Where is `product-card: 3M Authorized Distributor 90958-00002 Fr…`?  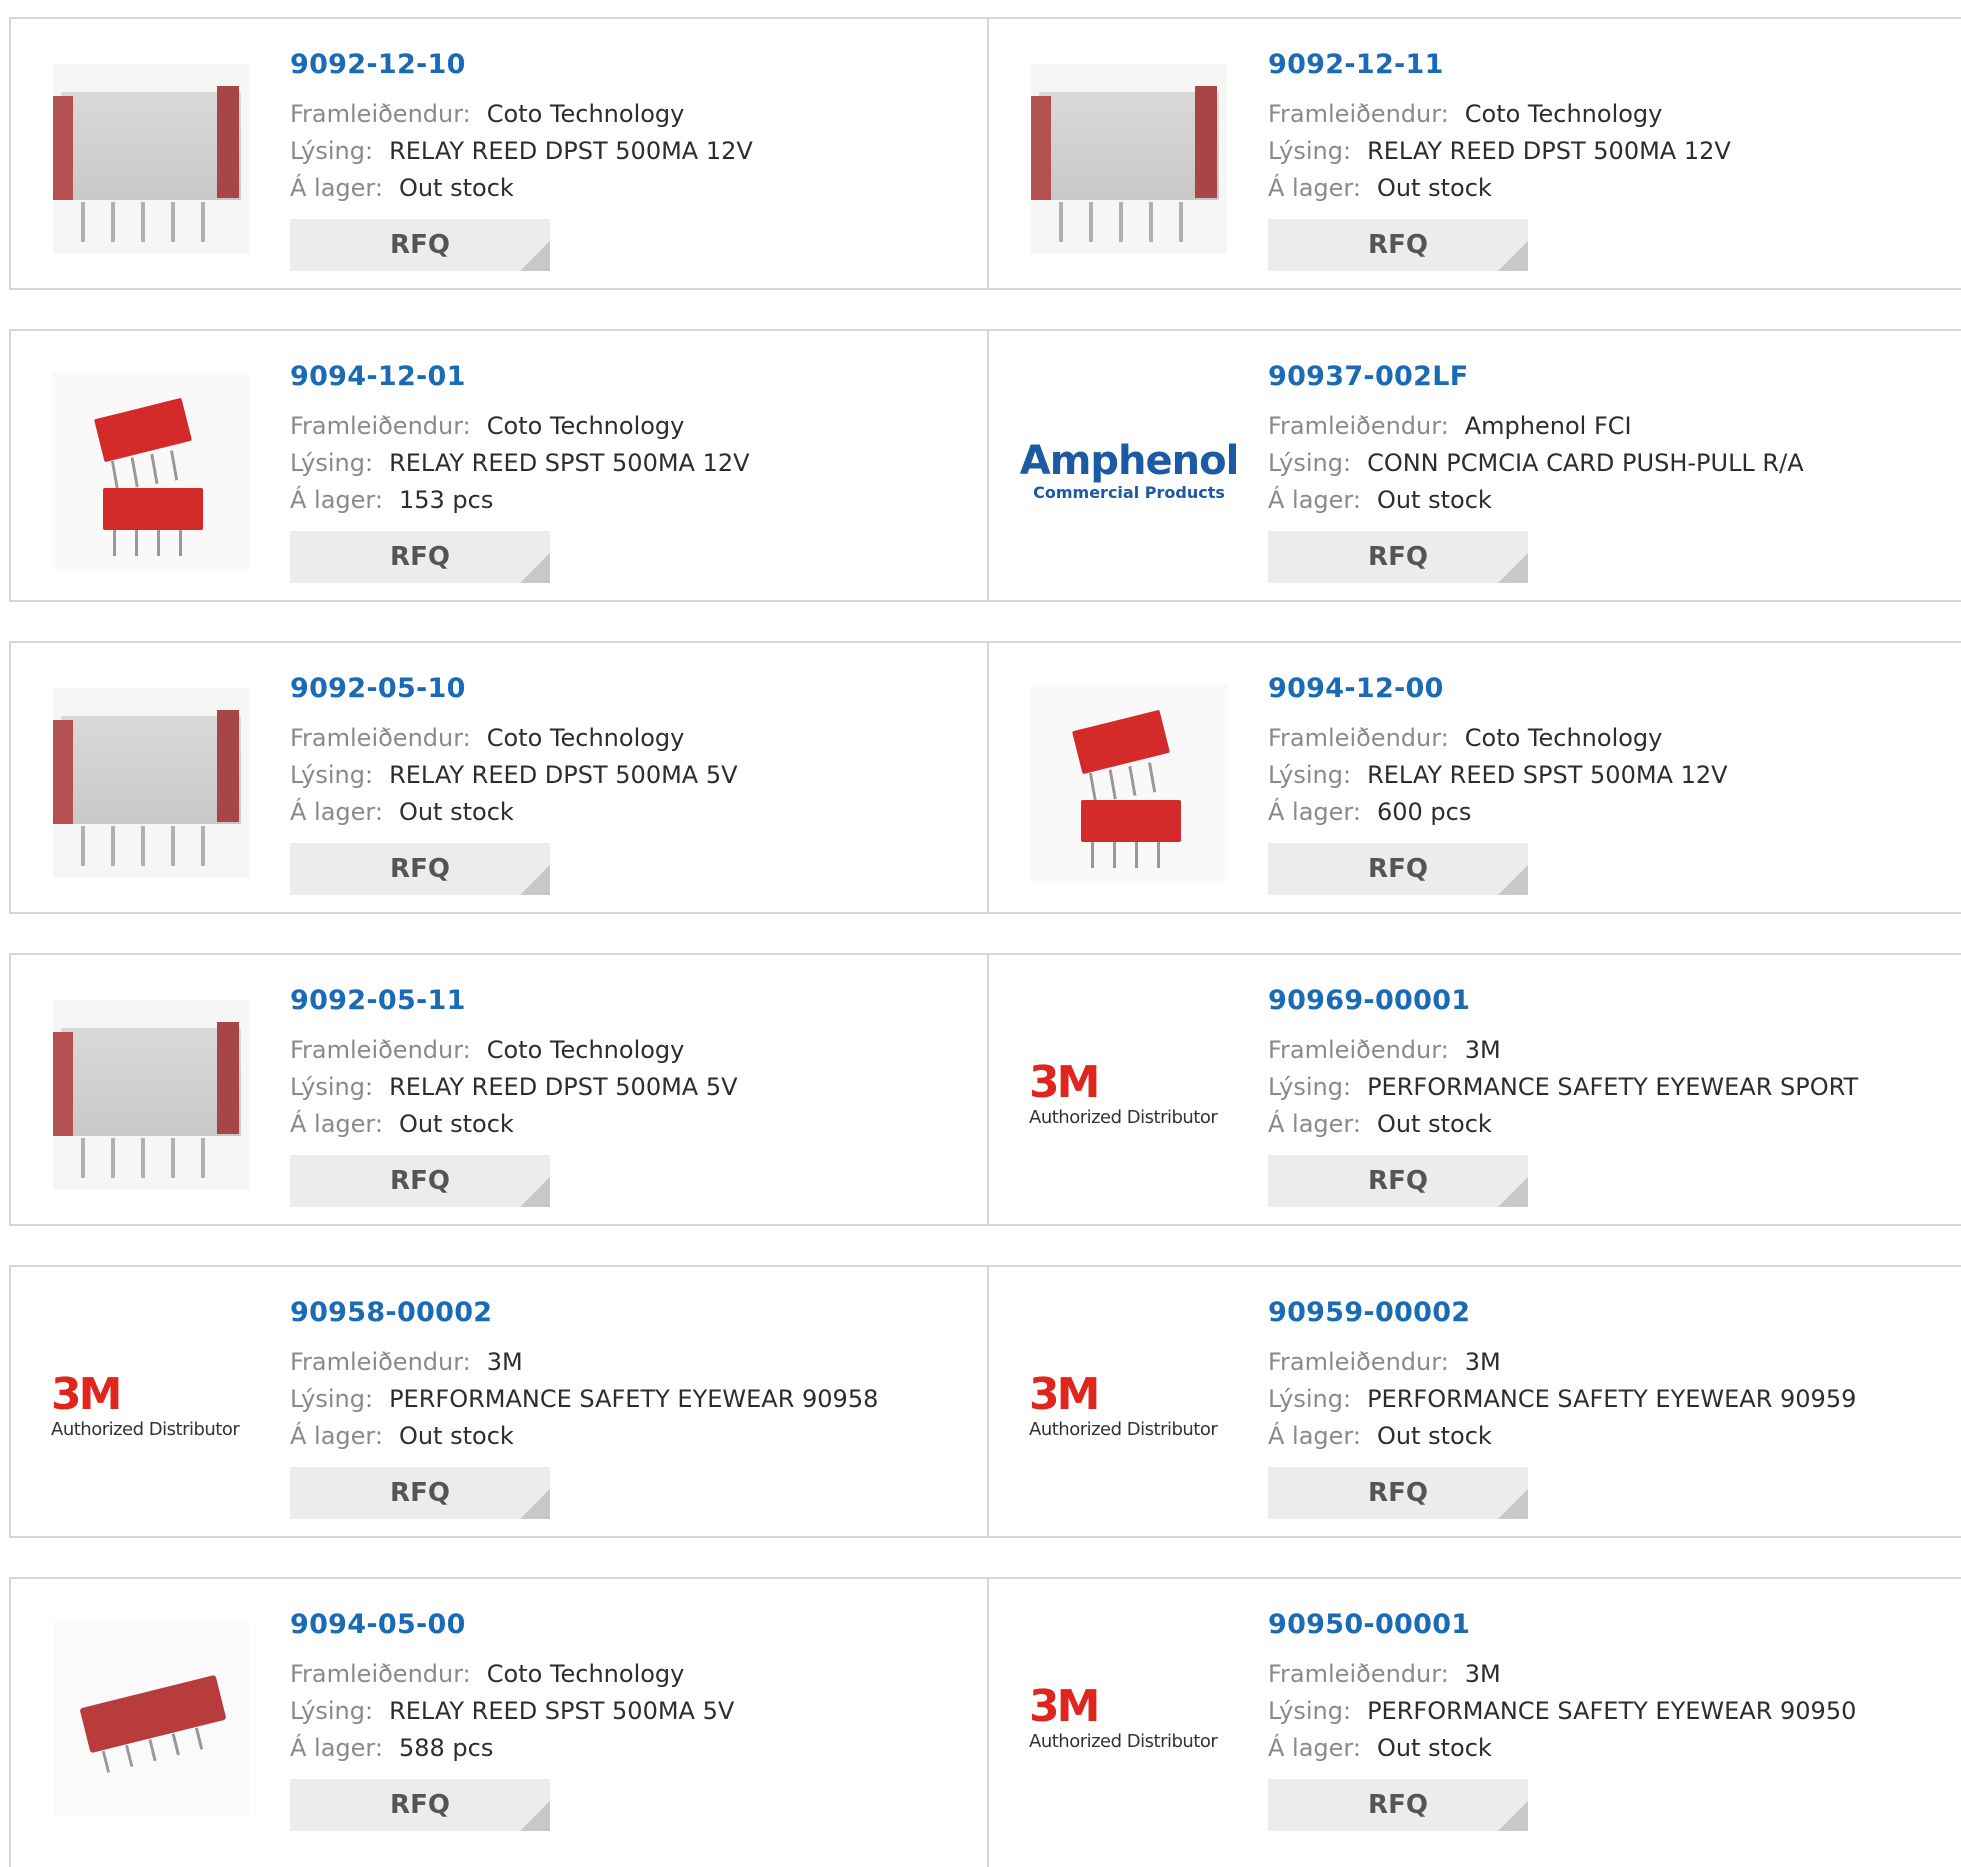
product-card: 3M Authorized Distributor 90958-00002 Fr… is located at coordinates (500, 1401).